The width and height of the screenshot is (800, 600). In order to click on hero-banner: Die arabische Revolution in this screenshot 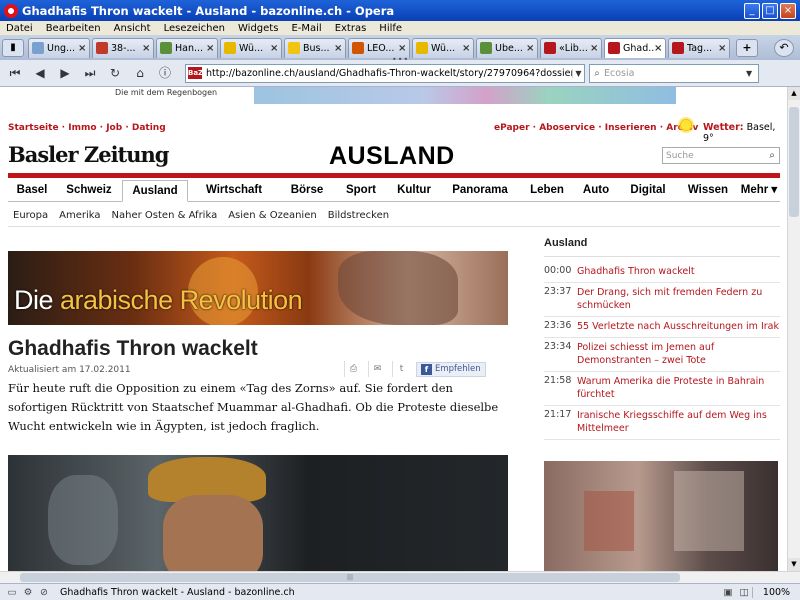, I will do `click(258, 288)`.